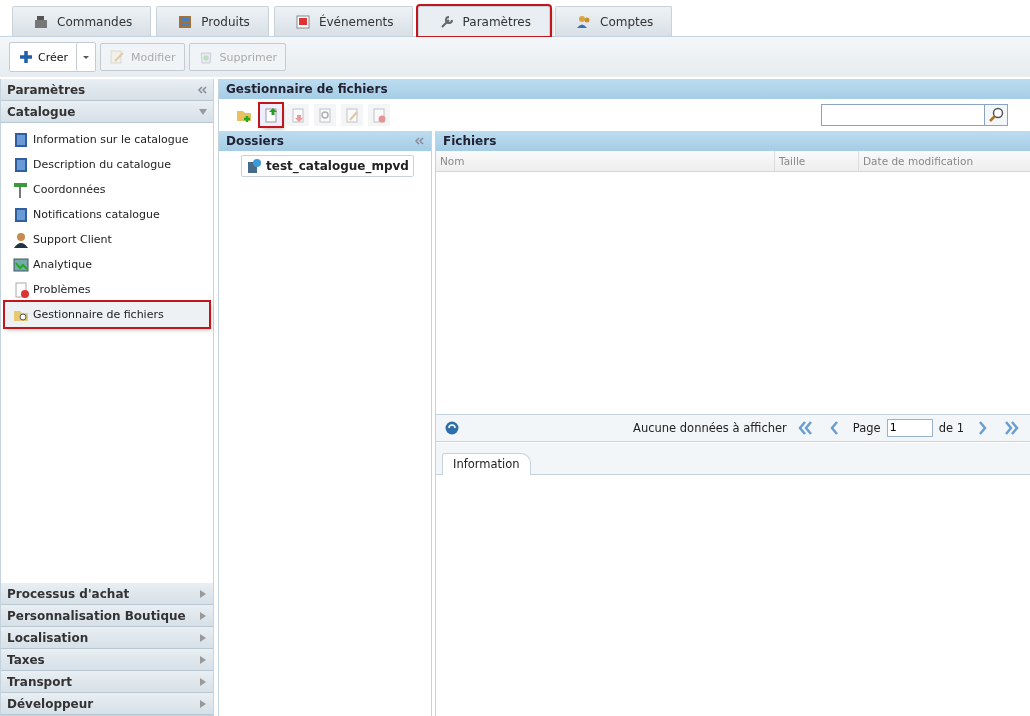  What do you see at coordinates (379, 115) in the screenshot?
I see `document-delete-icon` at bounding box center [379, 115].